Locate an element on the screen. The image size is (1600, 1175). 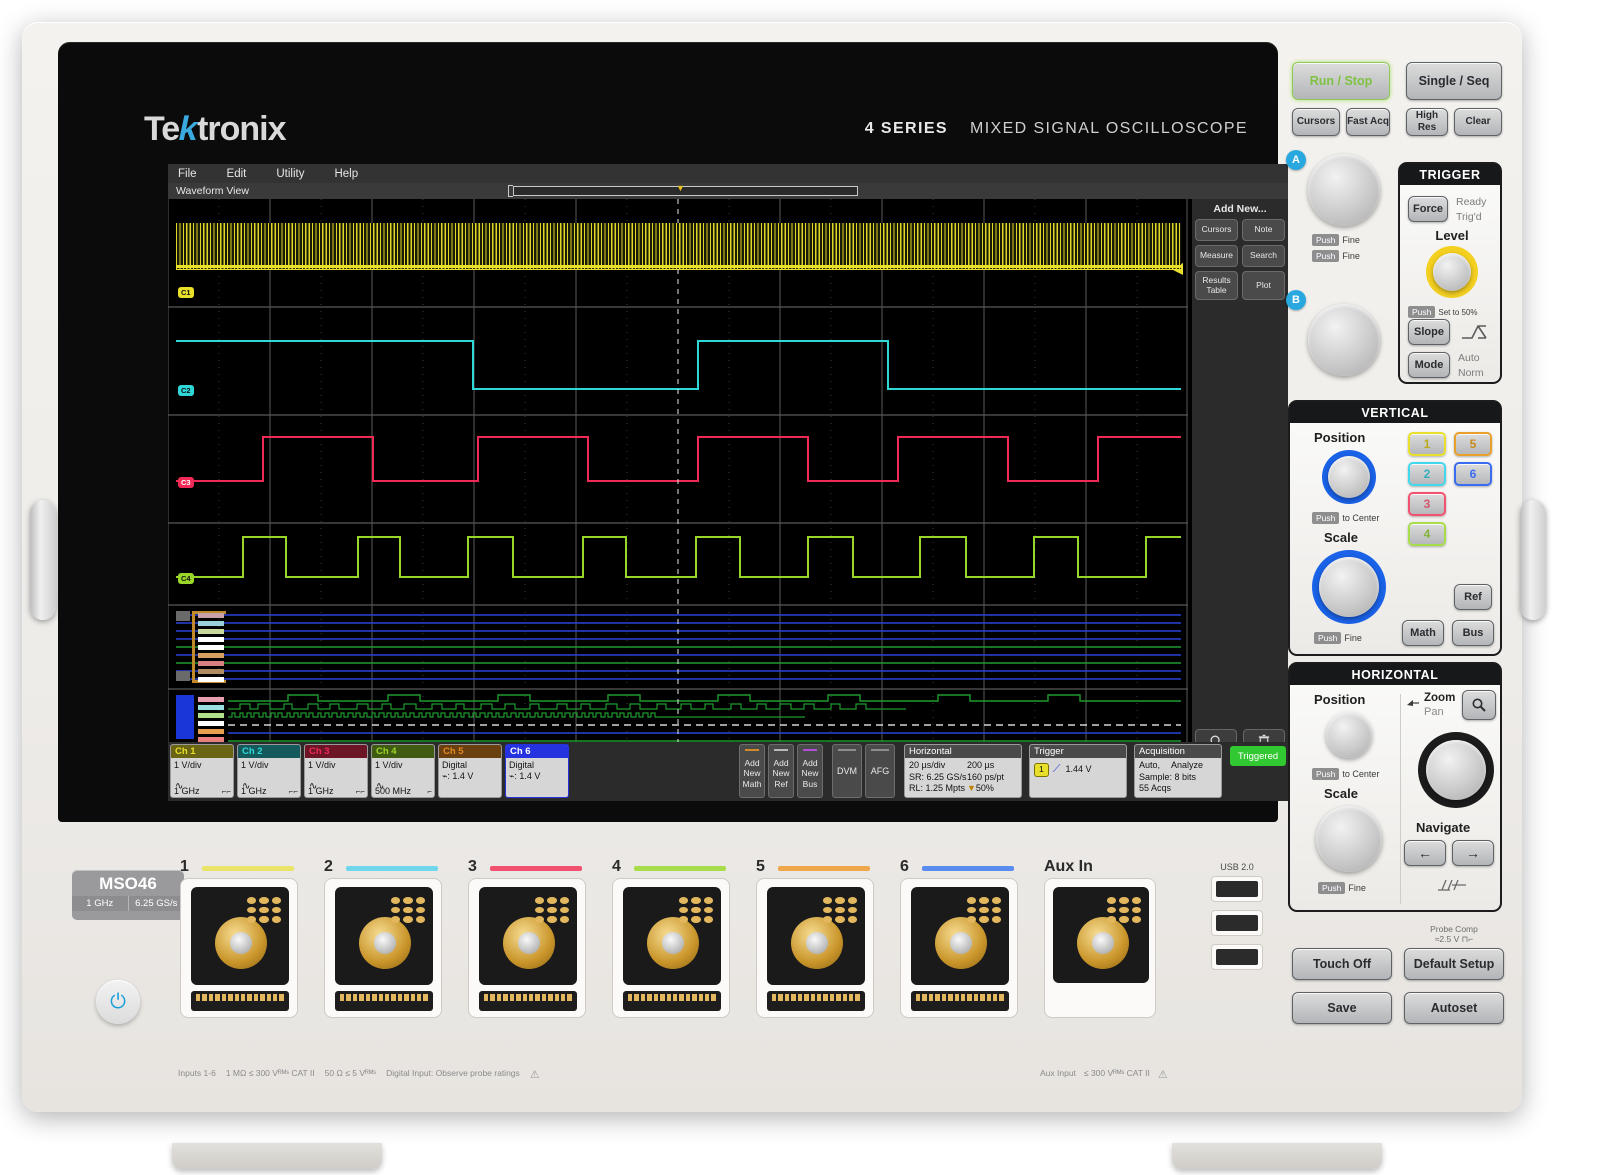
plot-button: Plot is located at coordinates (1263, 285).